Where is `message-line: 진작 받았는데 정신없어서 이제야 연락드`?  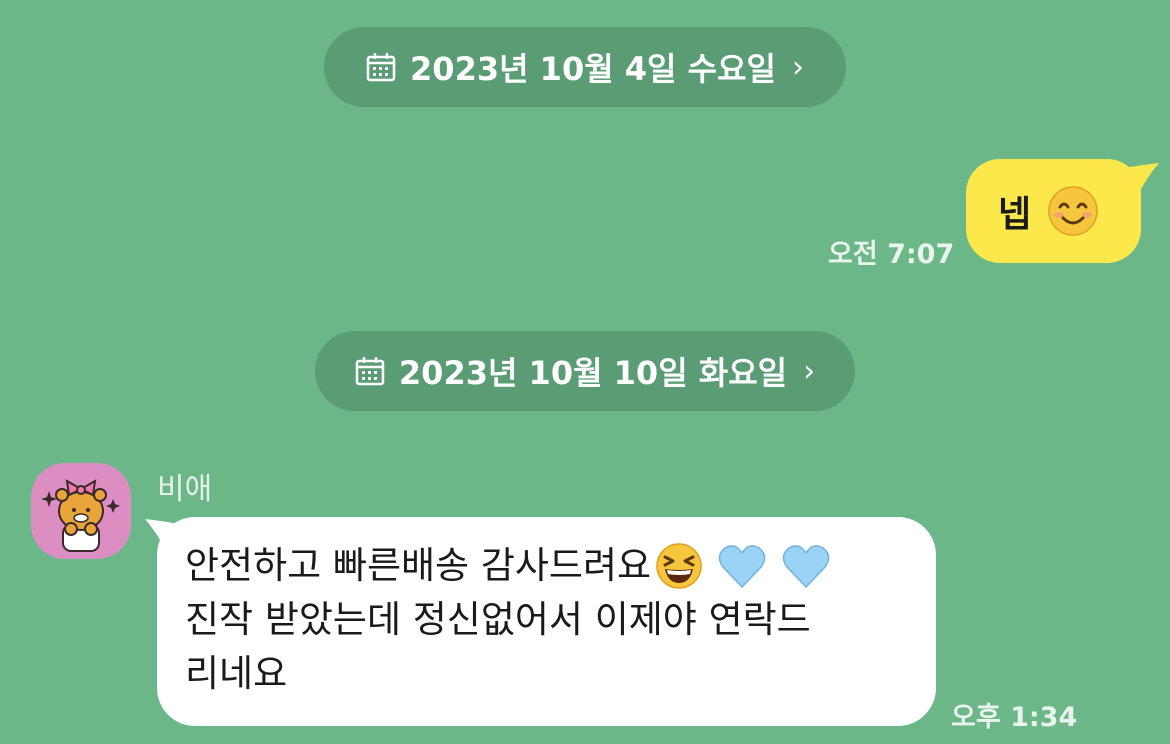 message-line: 진작 받았는데 정신없어서 이제야 연락드 is located at coordinates (545, 620).